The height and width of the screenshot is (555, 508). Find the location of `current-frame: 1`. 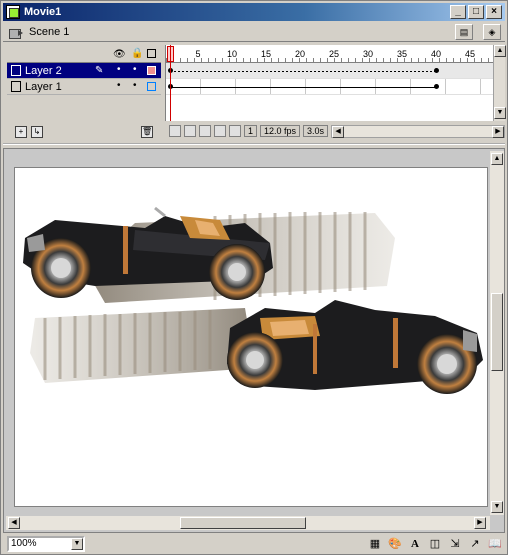

current-frame: 1 is located at coordinates (251, 131).